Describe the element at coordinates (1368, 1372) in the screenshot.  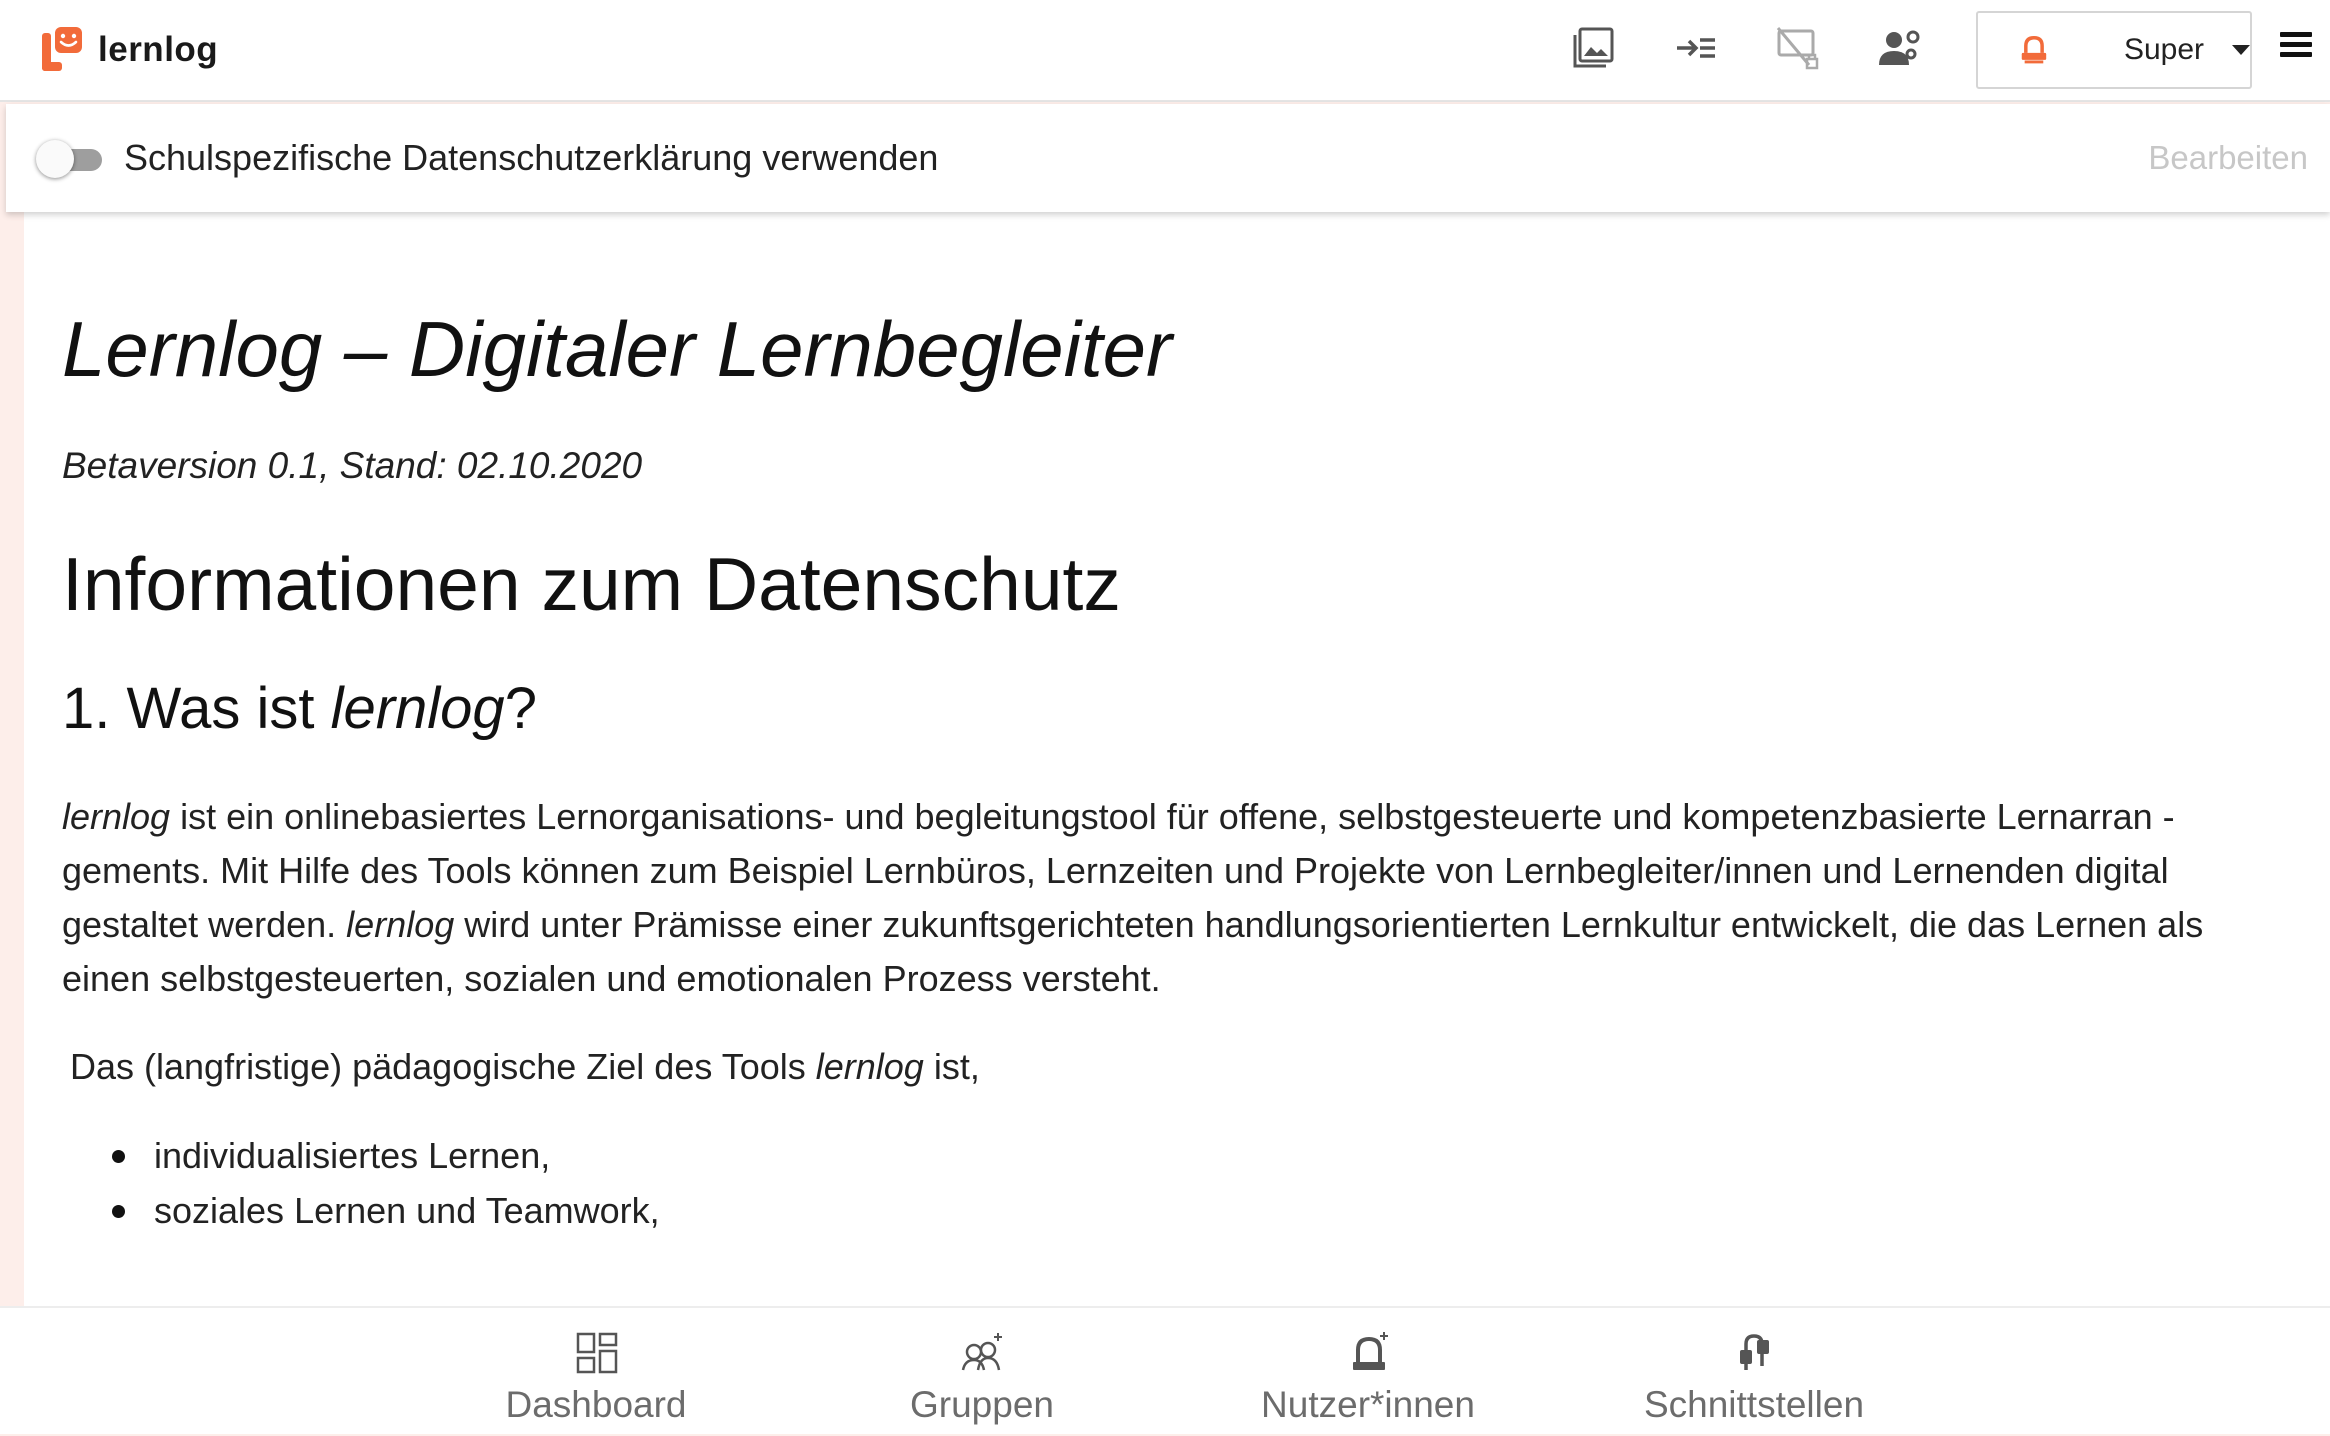
I see `nav-users: Nutzer*innen` at that location.